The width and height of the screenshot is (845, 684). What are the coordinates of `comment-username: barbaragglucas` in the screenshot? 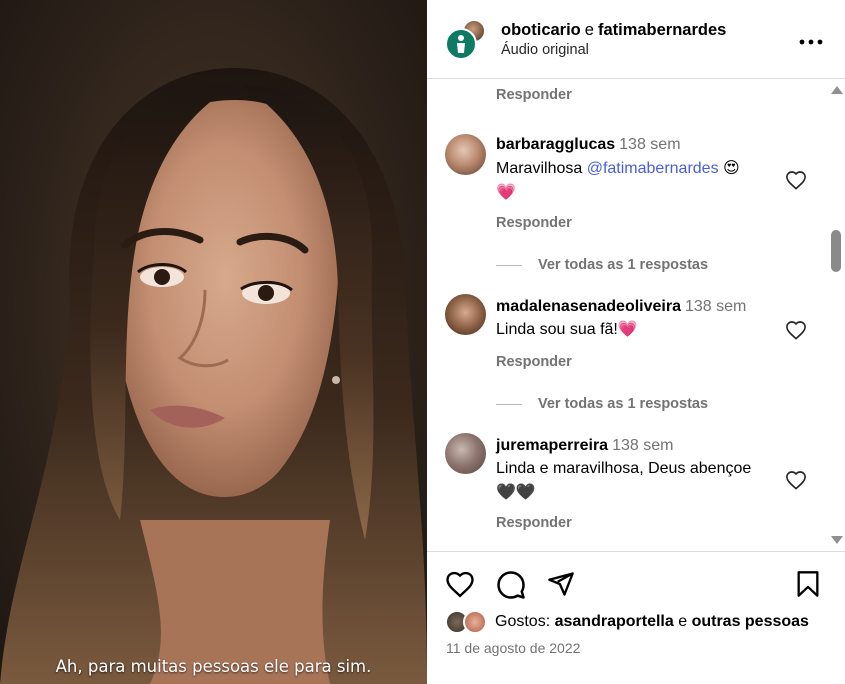 It's located at (555, 144).